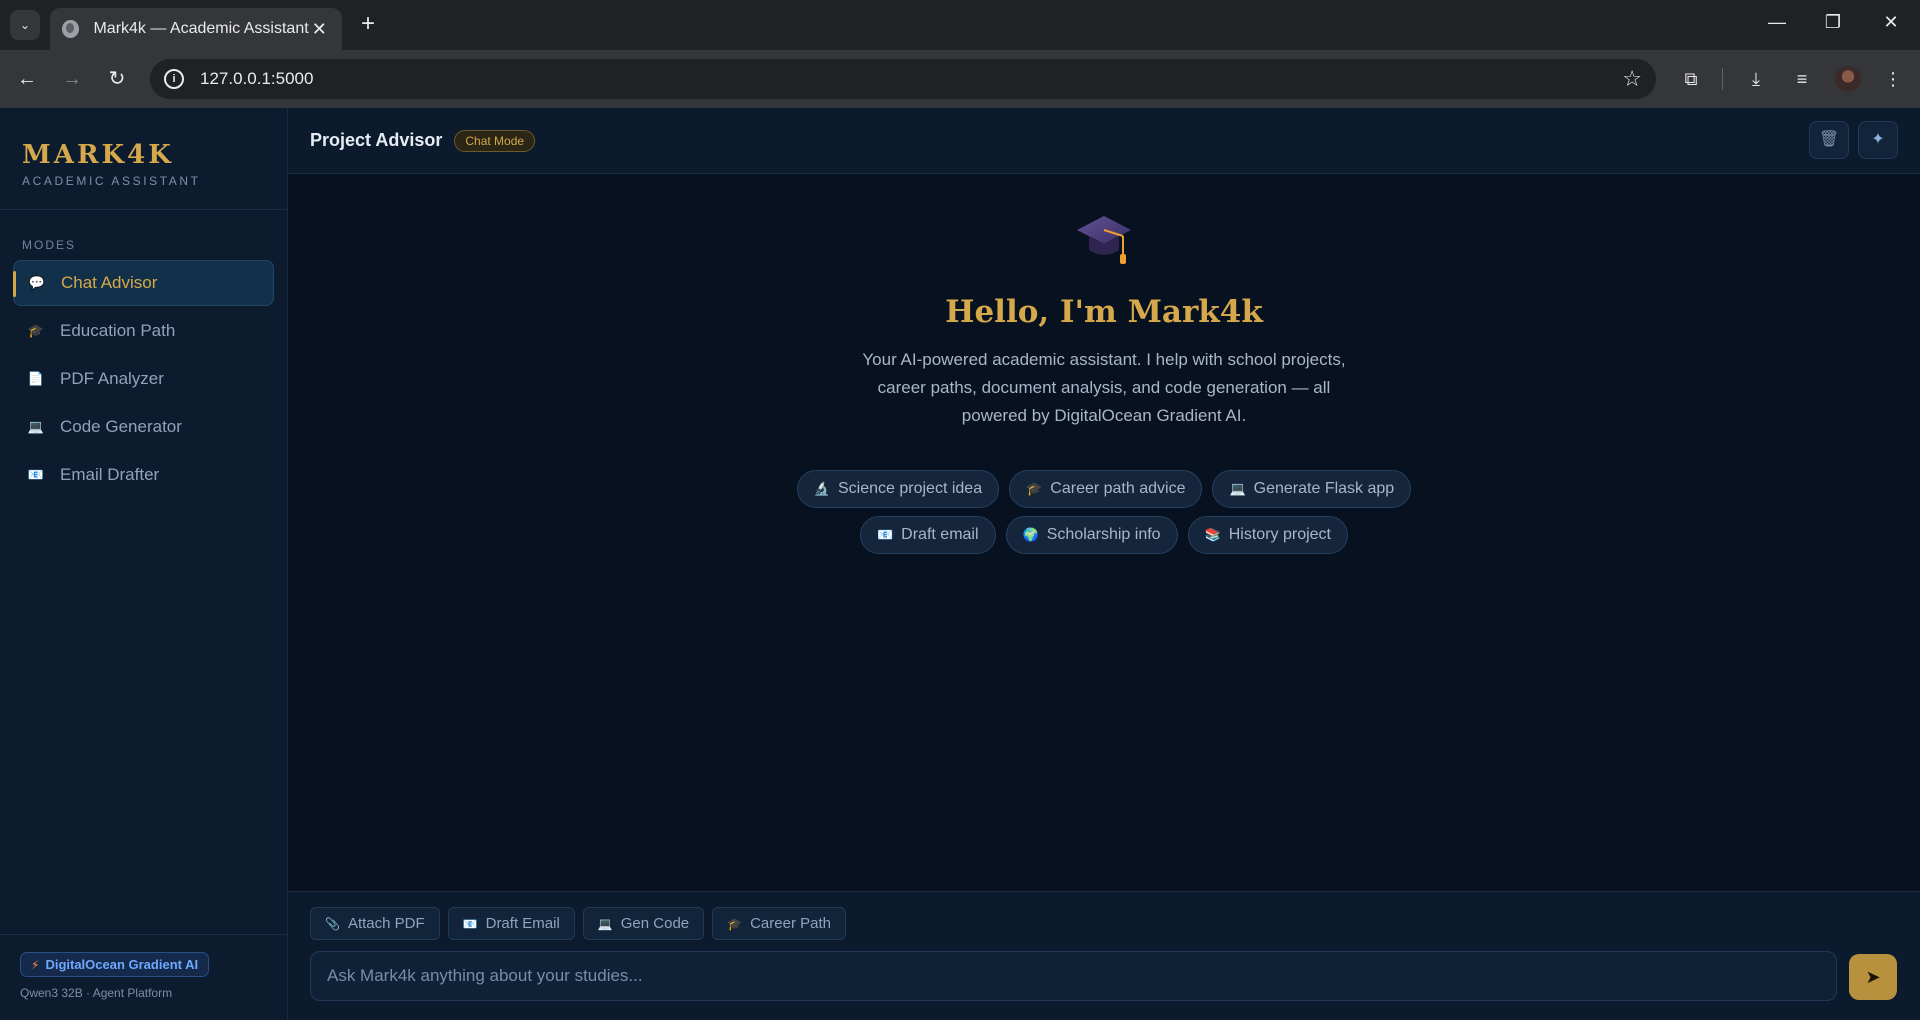  I want to click on chip-label: Scholarship info, so click(1103, 534).